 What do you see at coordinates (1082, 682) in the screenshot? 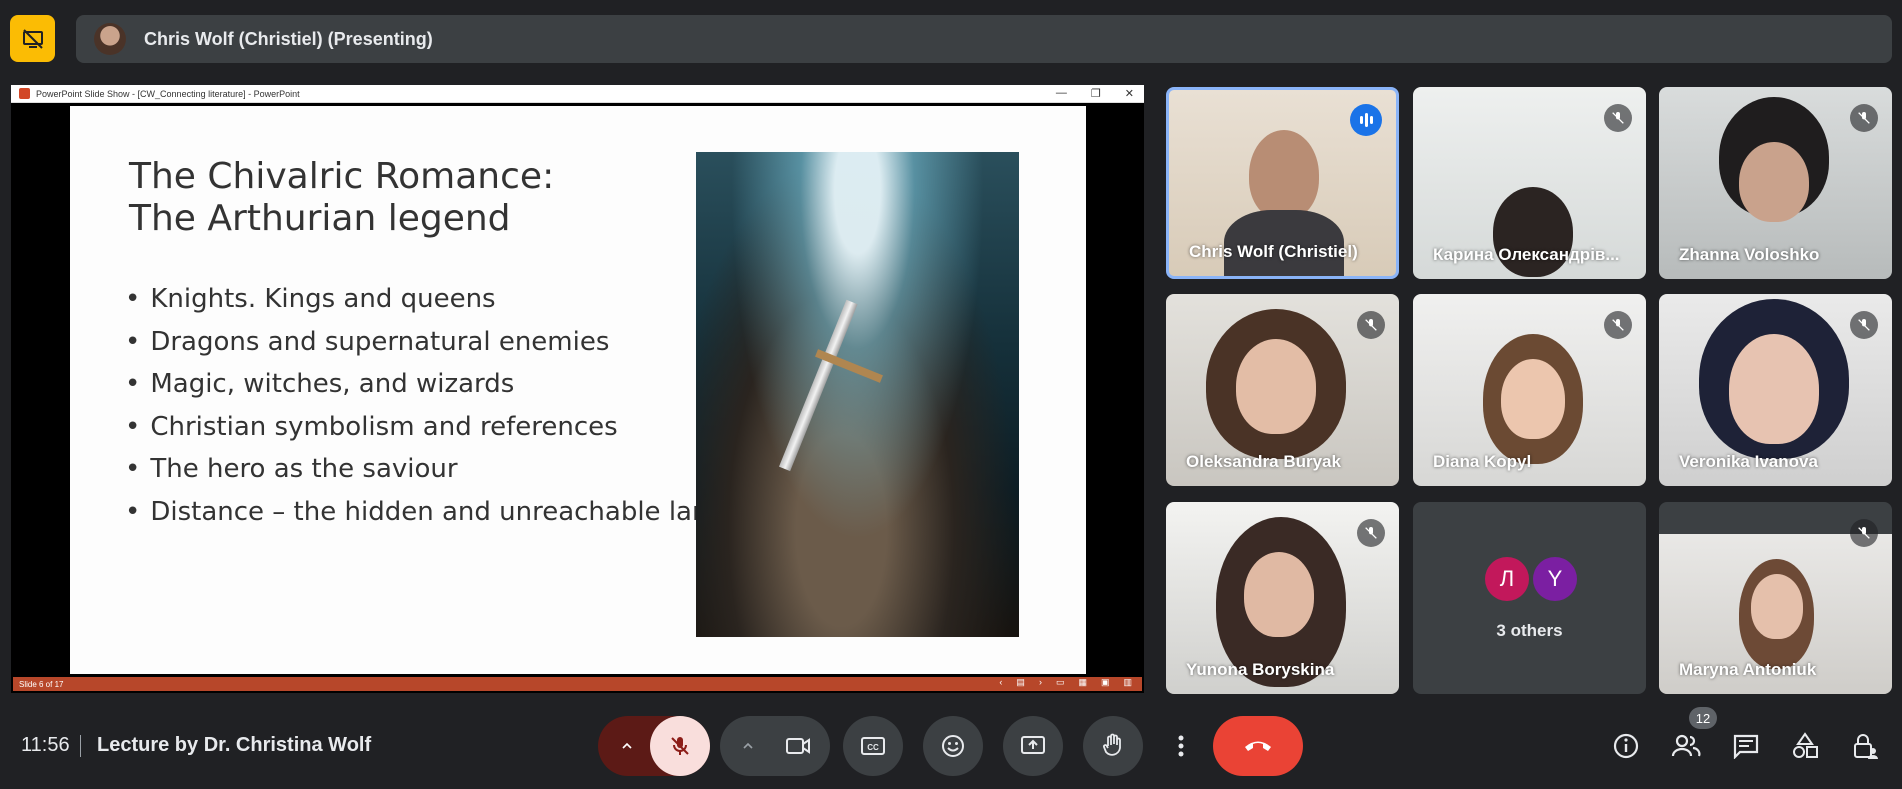
I see `sorter-view-icon: ▦` at bounding box center [1082, 682].